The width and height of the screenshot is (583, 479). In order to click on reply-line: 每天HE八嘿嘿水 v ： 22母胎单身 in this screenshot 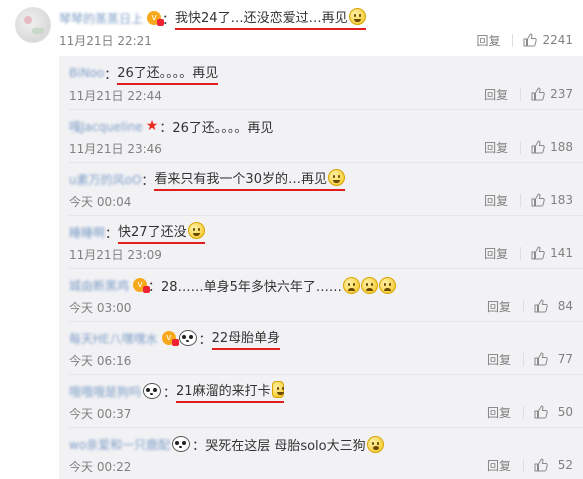, I will do `click(175, 338)`.